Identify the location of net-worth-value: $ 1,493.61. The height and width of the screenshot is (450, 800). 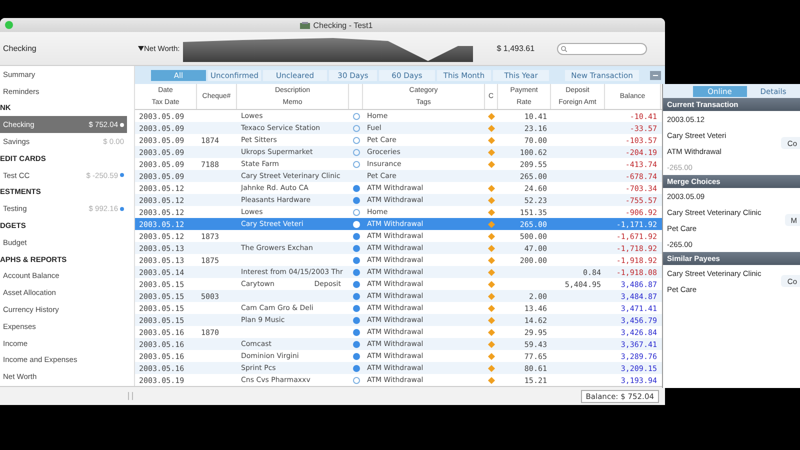
(515, 48).